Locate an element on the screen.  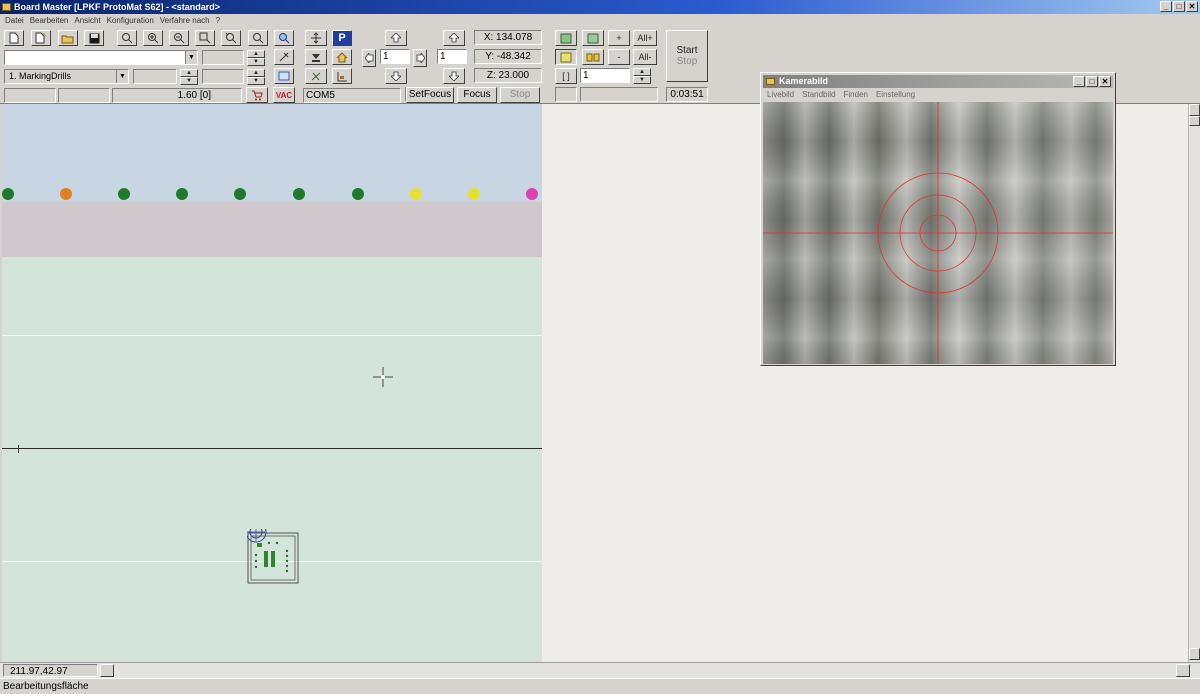
start-stop-button: Start Stop is located at coordinates (687, 56).